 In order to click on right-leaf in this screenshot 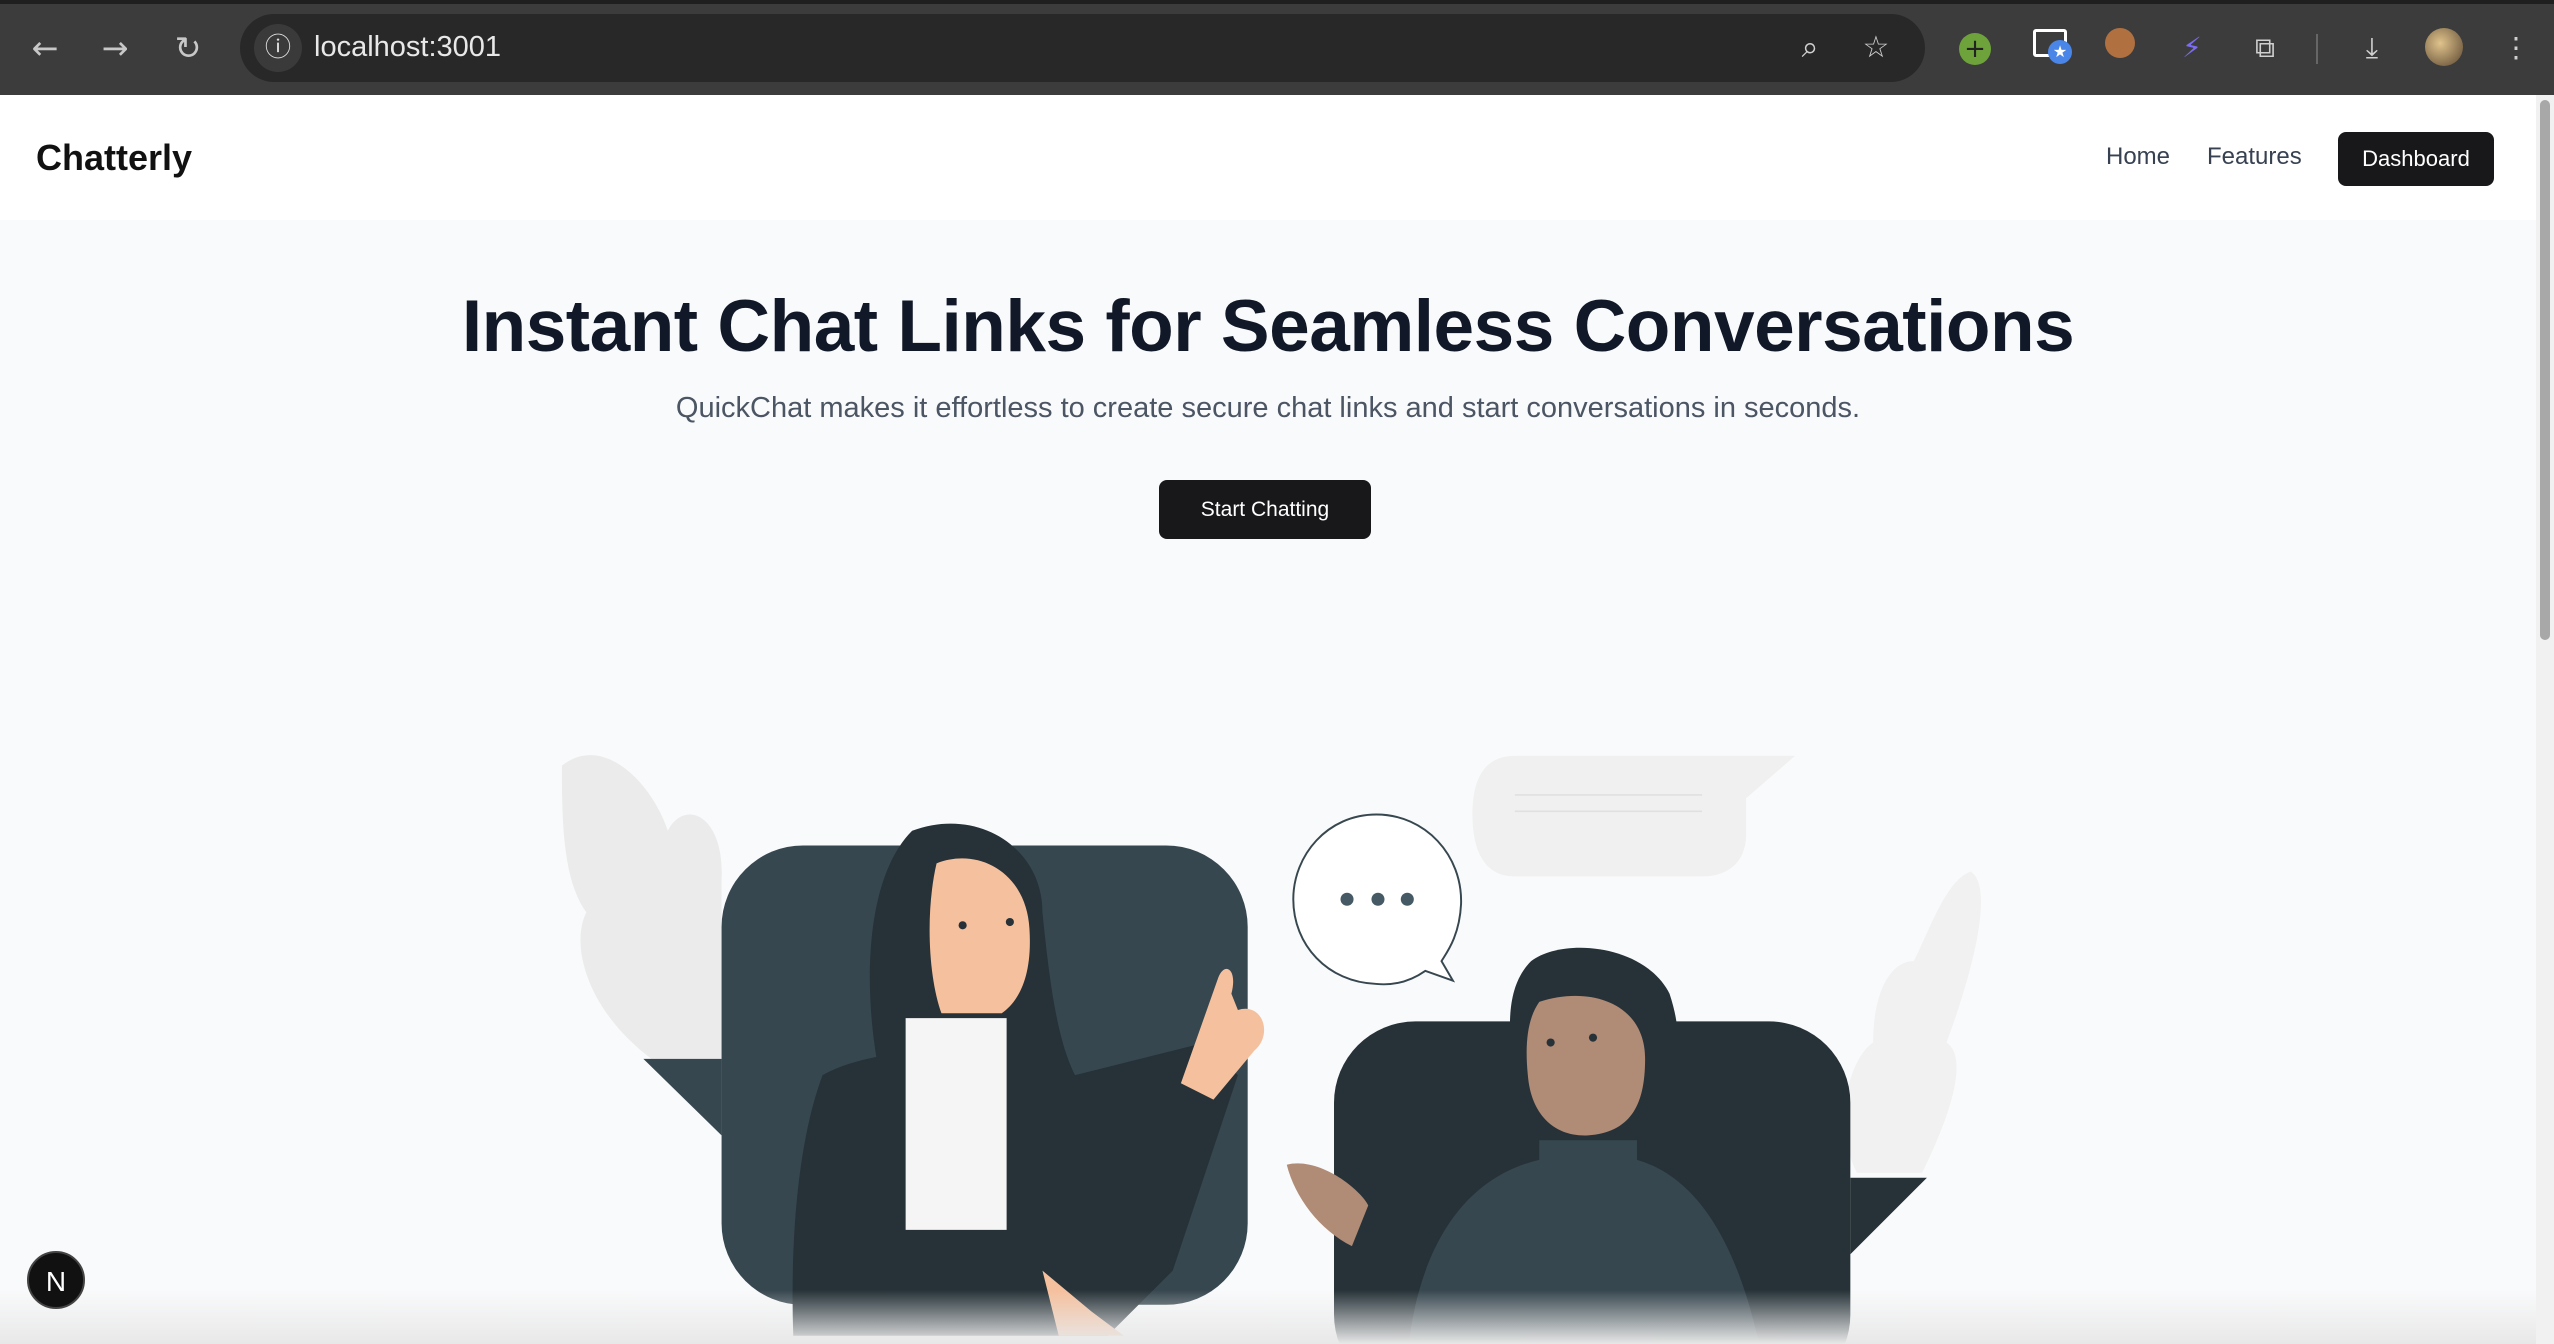, I will do `click(1913, 1022)`.